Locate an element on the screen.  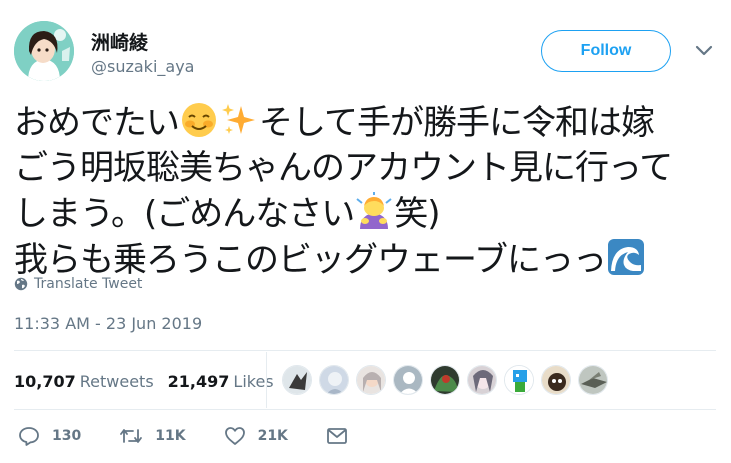
reply-icon is located at coordinates (29, 436).